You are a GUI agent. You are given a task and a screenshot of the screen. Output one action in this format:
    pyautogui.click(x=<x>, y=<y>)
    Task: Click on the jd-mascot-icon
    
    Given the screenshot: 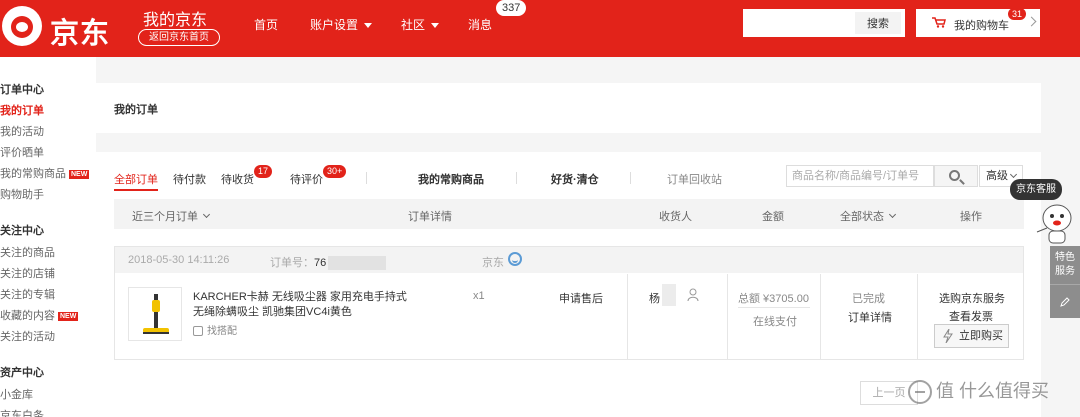 What is the action you would take?
    pyautogui.click(x=1056, y=222)
    